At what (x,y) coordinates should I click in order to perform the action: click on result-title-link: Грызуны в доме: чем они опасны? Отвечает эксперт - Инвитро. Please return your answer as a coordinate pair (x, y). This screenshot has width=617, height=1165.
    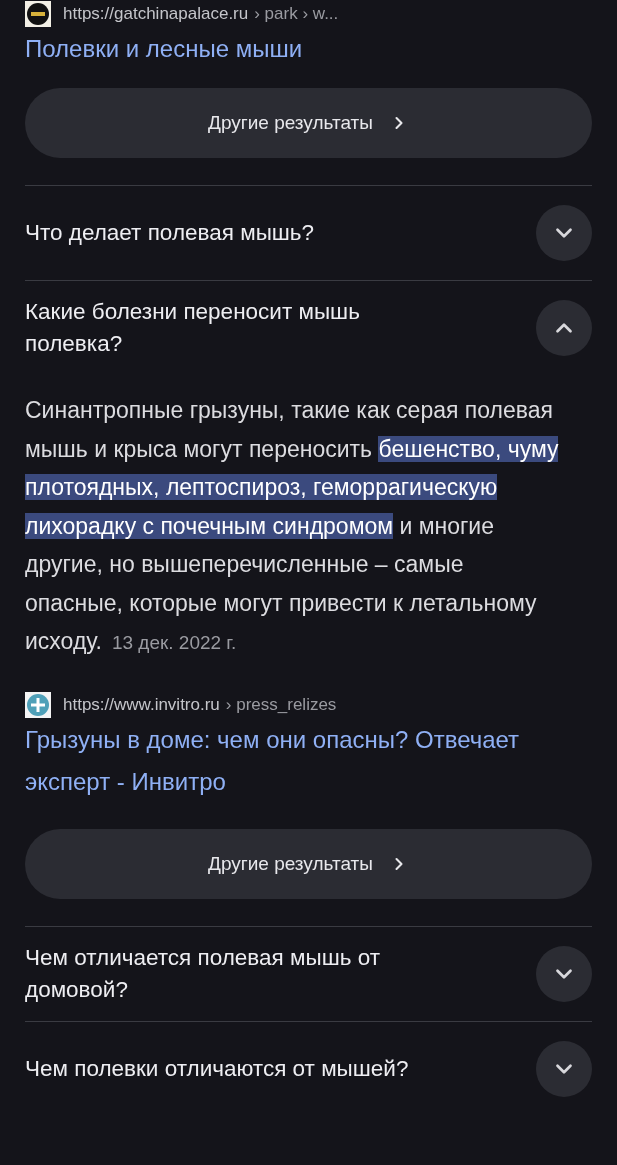
    Looking at the image, I should click on (308, 760).